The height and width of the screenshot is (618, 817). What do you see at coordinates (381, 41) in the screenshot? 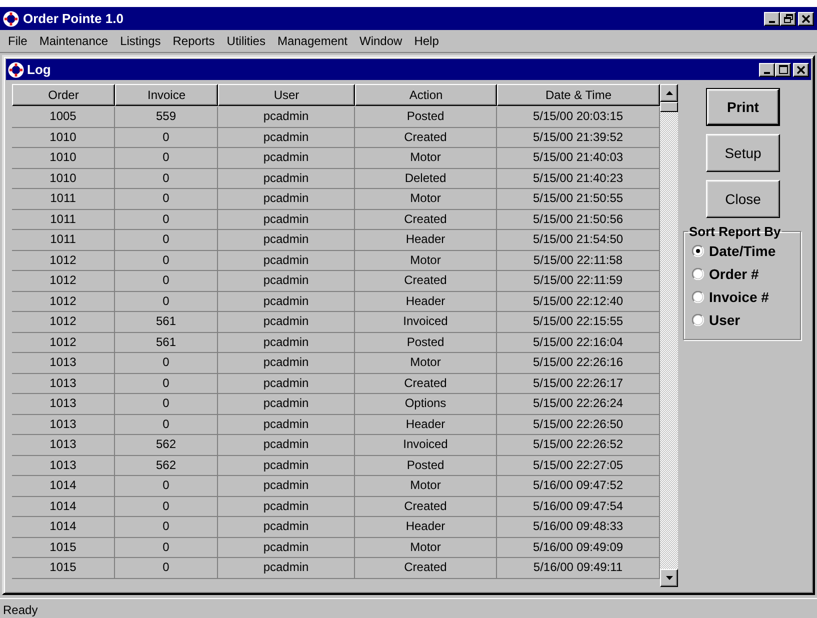
I see `menu-item: Window` at bounding box center [381, 41].